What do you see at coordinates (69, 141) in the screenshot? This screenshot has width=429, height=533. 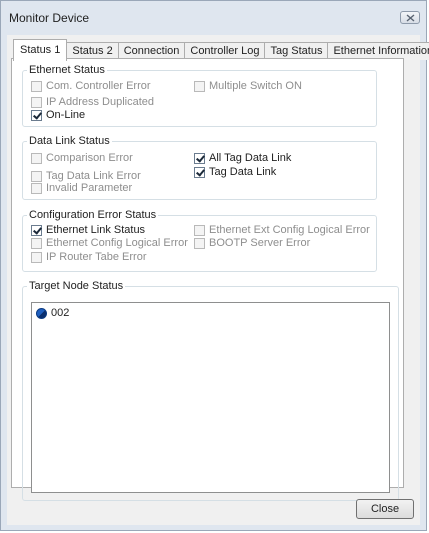 I see `data-link-status-label: Data Link Status` at bounding box center [69, 141].